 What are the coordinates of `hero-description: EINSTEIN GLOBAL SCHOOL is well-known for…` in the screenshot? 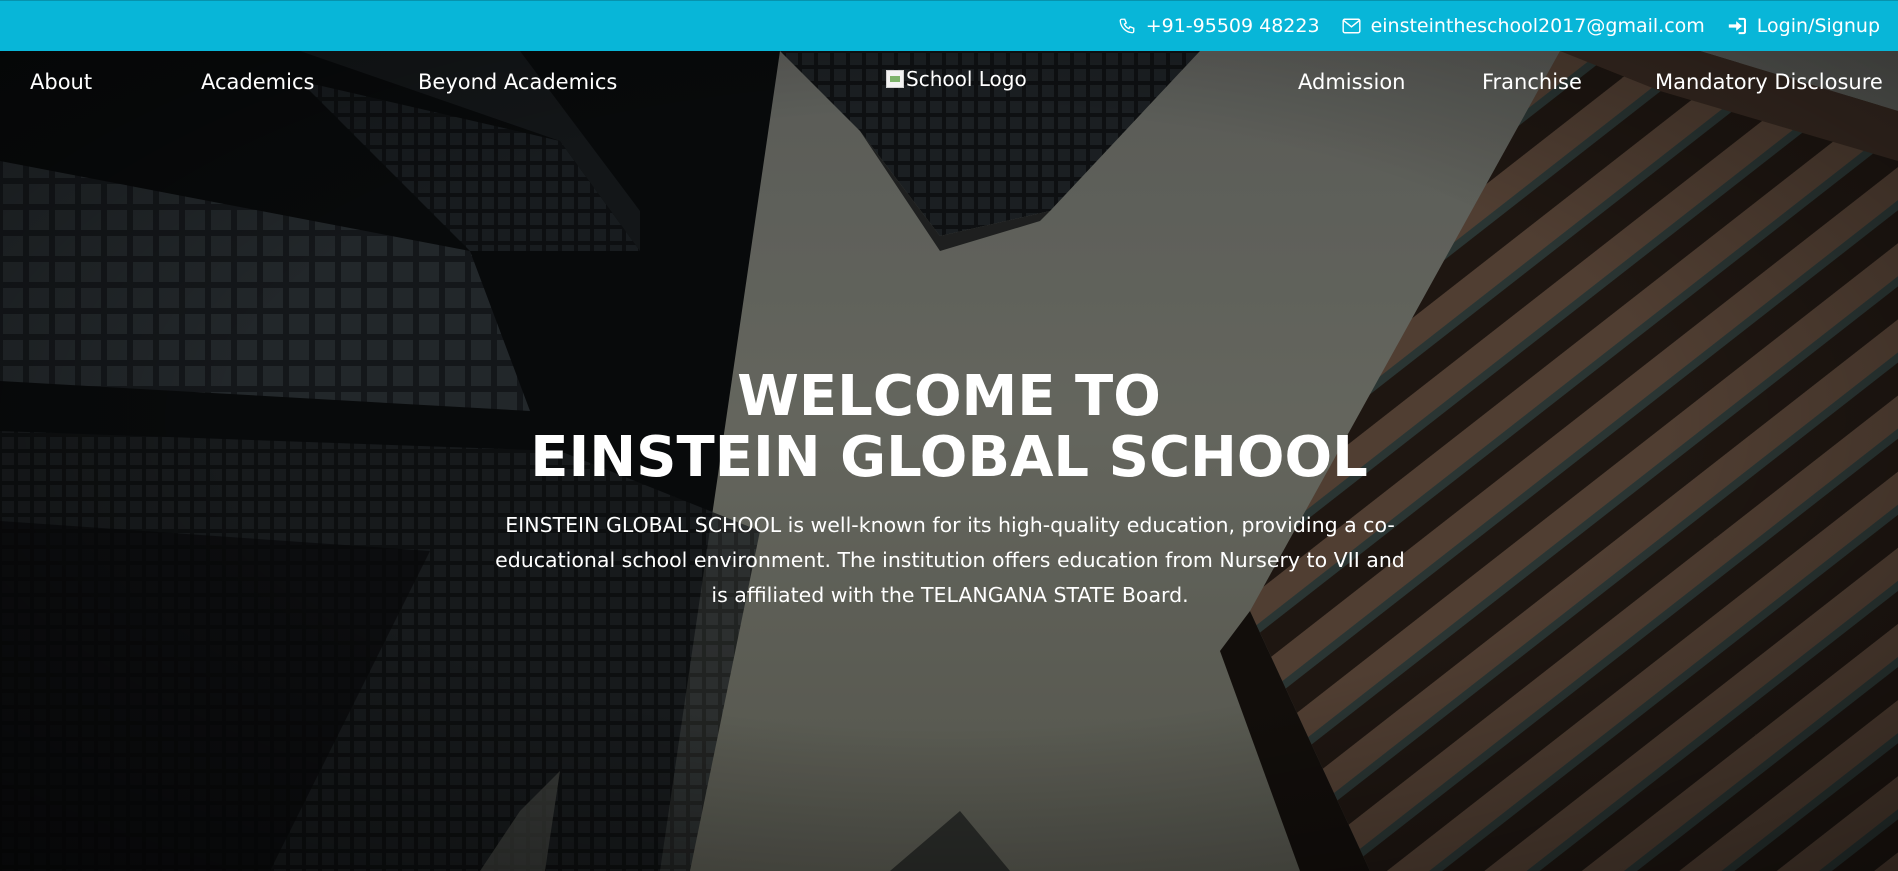 It's located at (950, 560).